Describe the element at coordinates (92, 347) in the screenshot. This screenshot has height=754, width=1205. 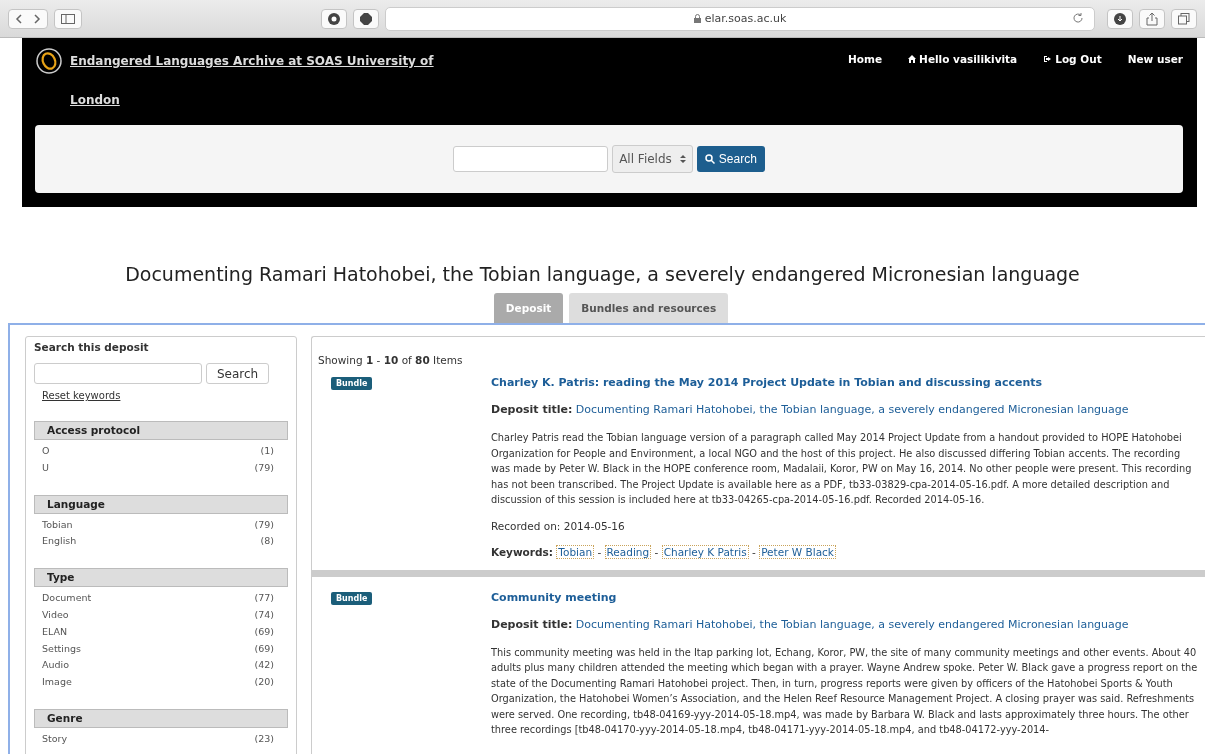
I see `sidebar-title: Search this deposit` at that location.